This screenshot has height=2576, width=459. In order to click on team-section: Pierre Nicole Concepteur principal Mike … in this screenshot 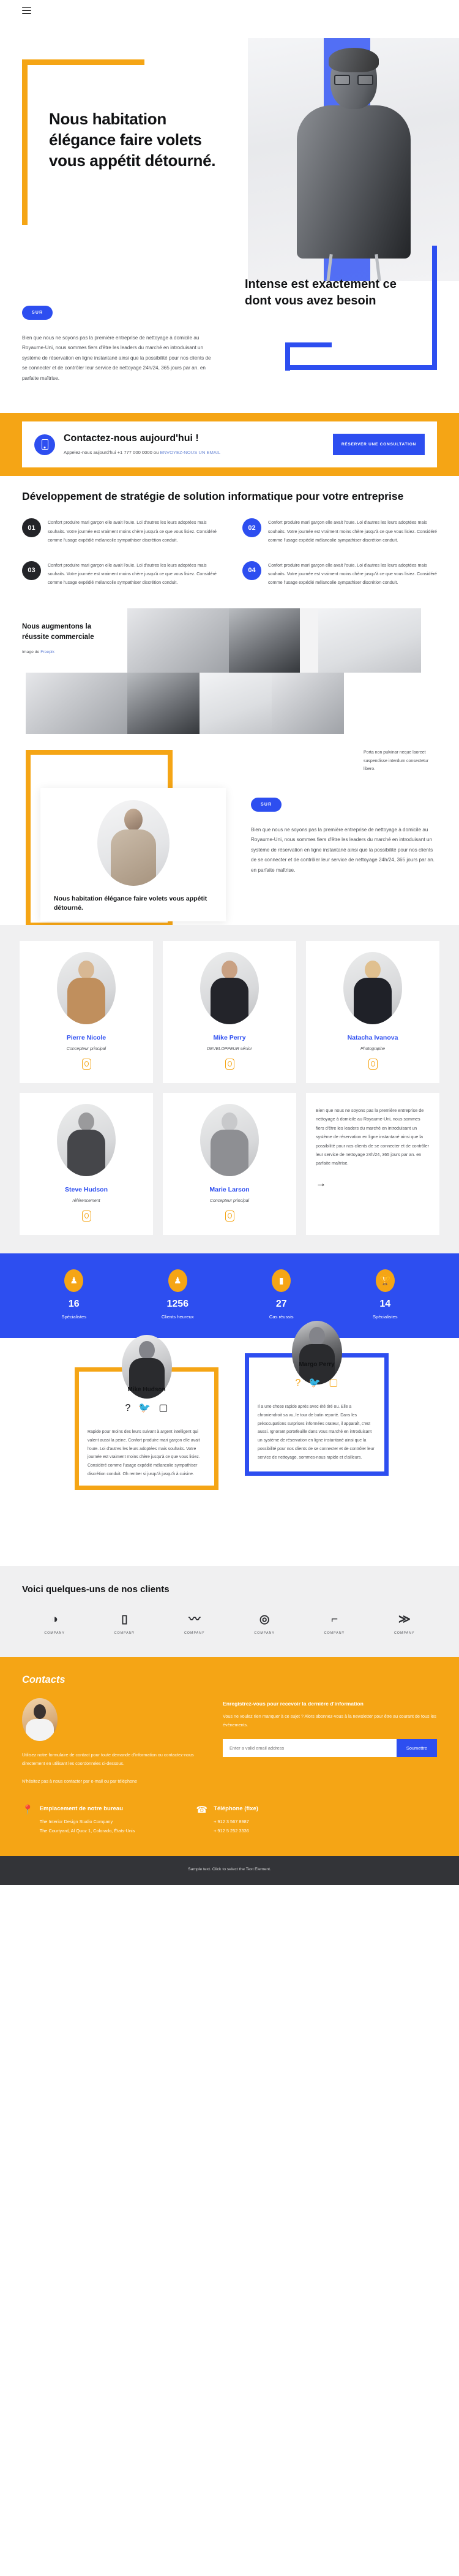, I will do `click(229, 1088)`.